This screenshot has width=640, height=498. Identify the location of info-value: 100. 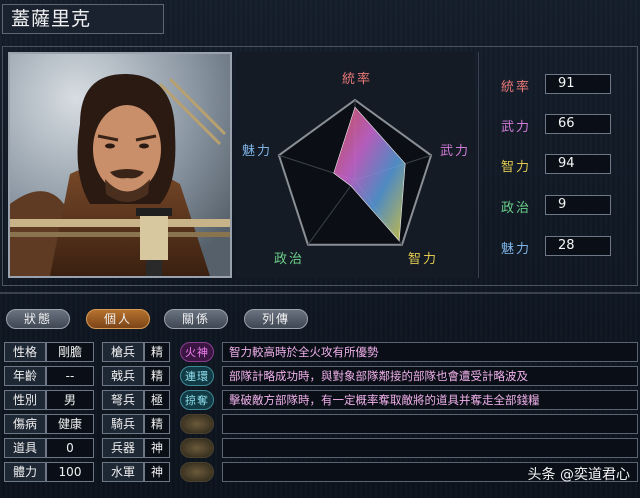
(70, 472).